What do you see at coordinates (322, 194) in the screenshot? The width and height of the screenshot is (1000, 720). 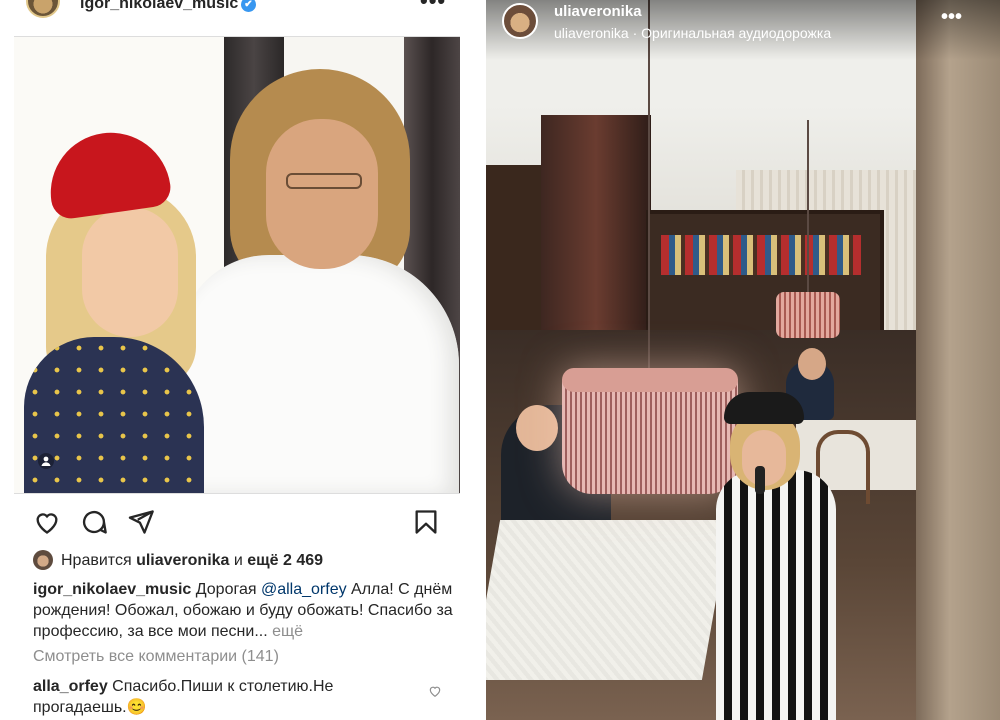 I see `photo-man-face` at bounding box center [322, 194].